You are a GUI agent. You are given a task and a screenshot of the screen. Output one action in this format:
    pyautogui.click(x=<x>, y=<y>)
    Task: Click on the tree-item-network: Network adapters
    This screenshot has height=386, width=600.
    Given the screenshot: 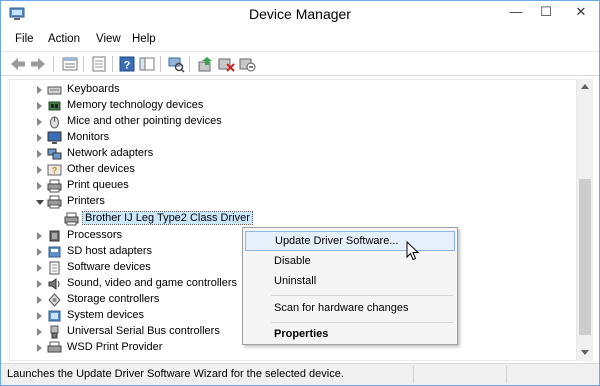 What is the action you would take?
    pyautogui.click(x=290, y=154)
    